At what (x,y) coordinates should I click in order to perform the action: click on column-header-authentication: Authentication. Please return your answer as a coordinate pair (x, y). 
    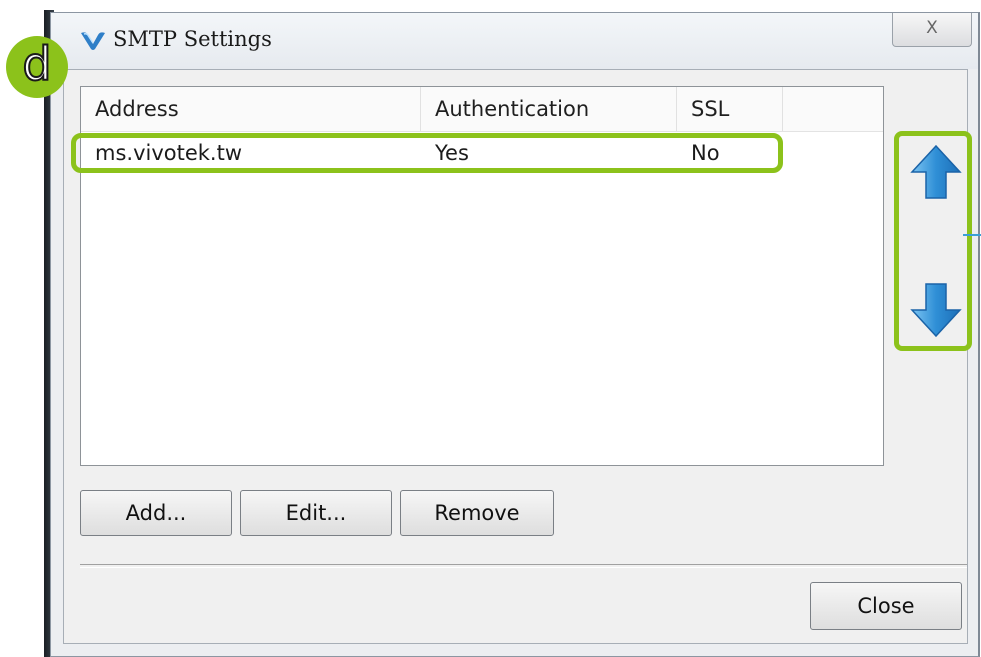
    Looking at the image, I should click on (549, 109).